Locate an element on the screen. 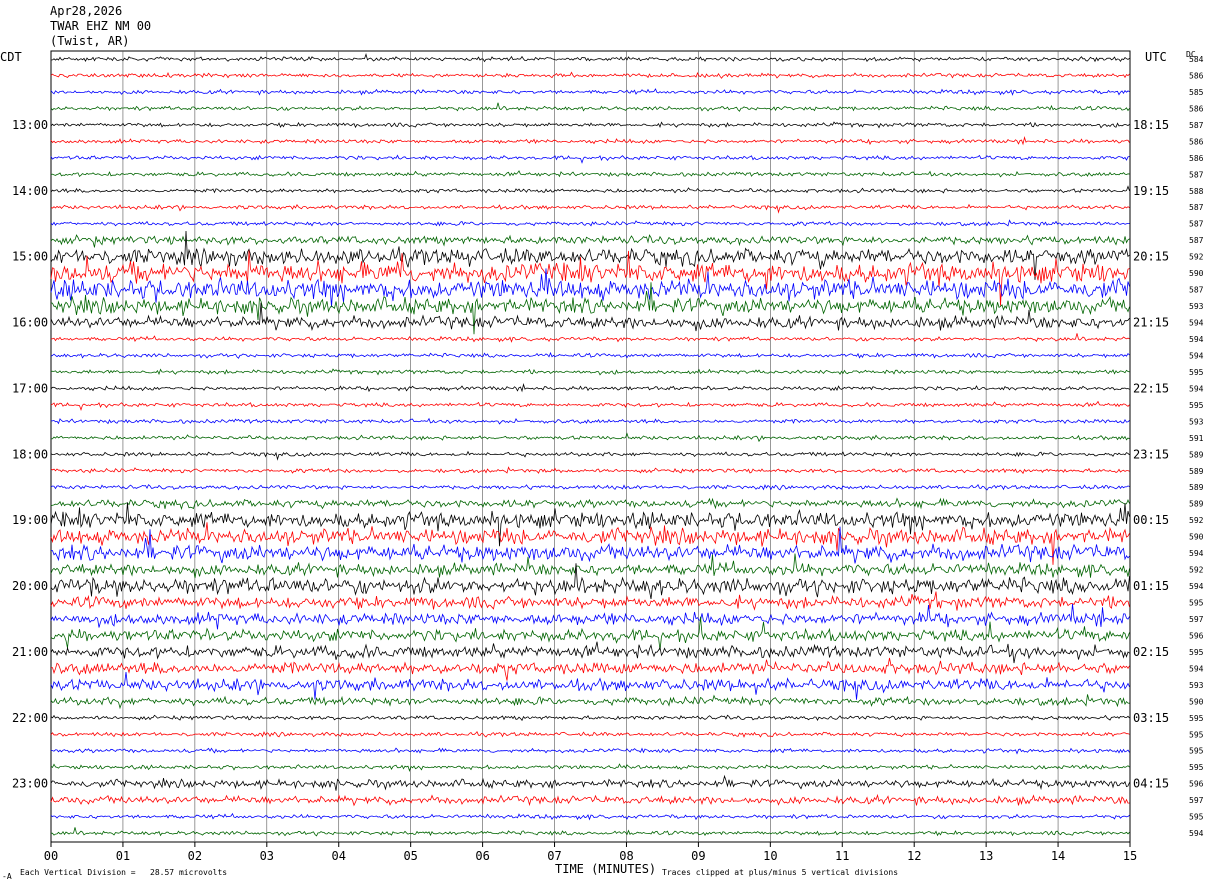  dc-offset-label: 585 is located at coordinates (1196, 92).